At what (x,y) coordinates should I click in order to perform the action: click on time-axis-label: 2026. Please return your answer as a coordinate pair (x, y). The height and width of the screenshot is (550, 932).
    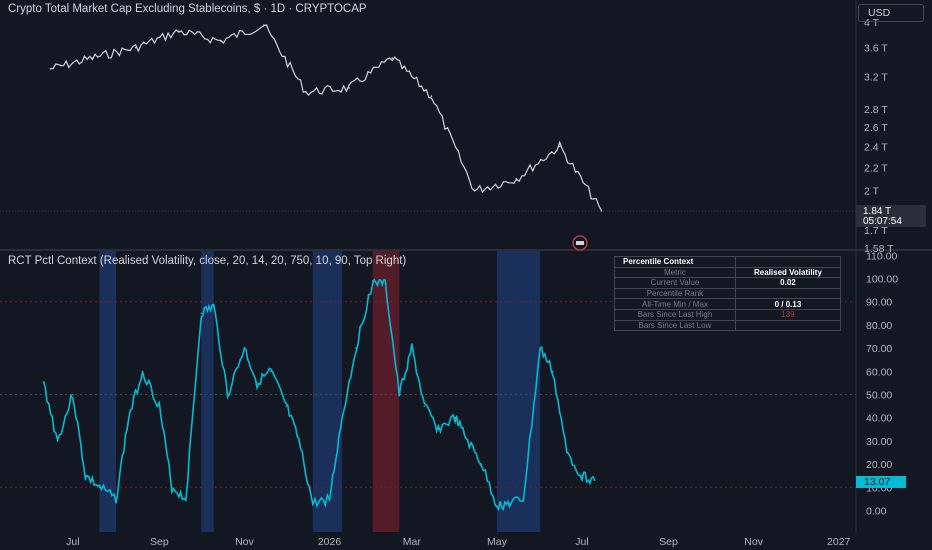
    Looking at the image, I should click on (330, 542).